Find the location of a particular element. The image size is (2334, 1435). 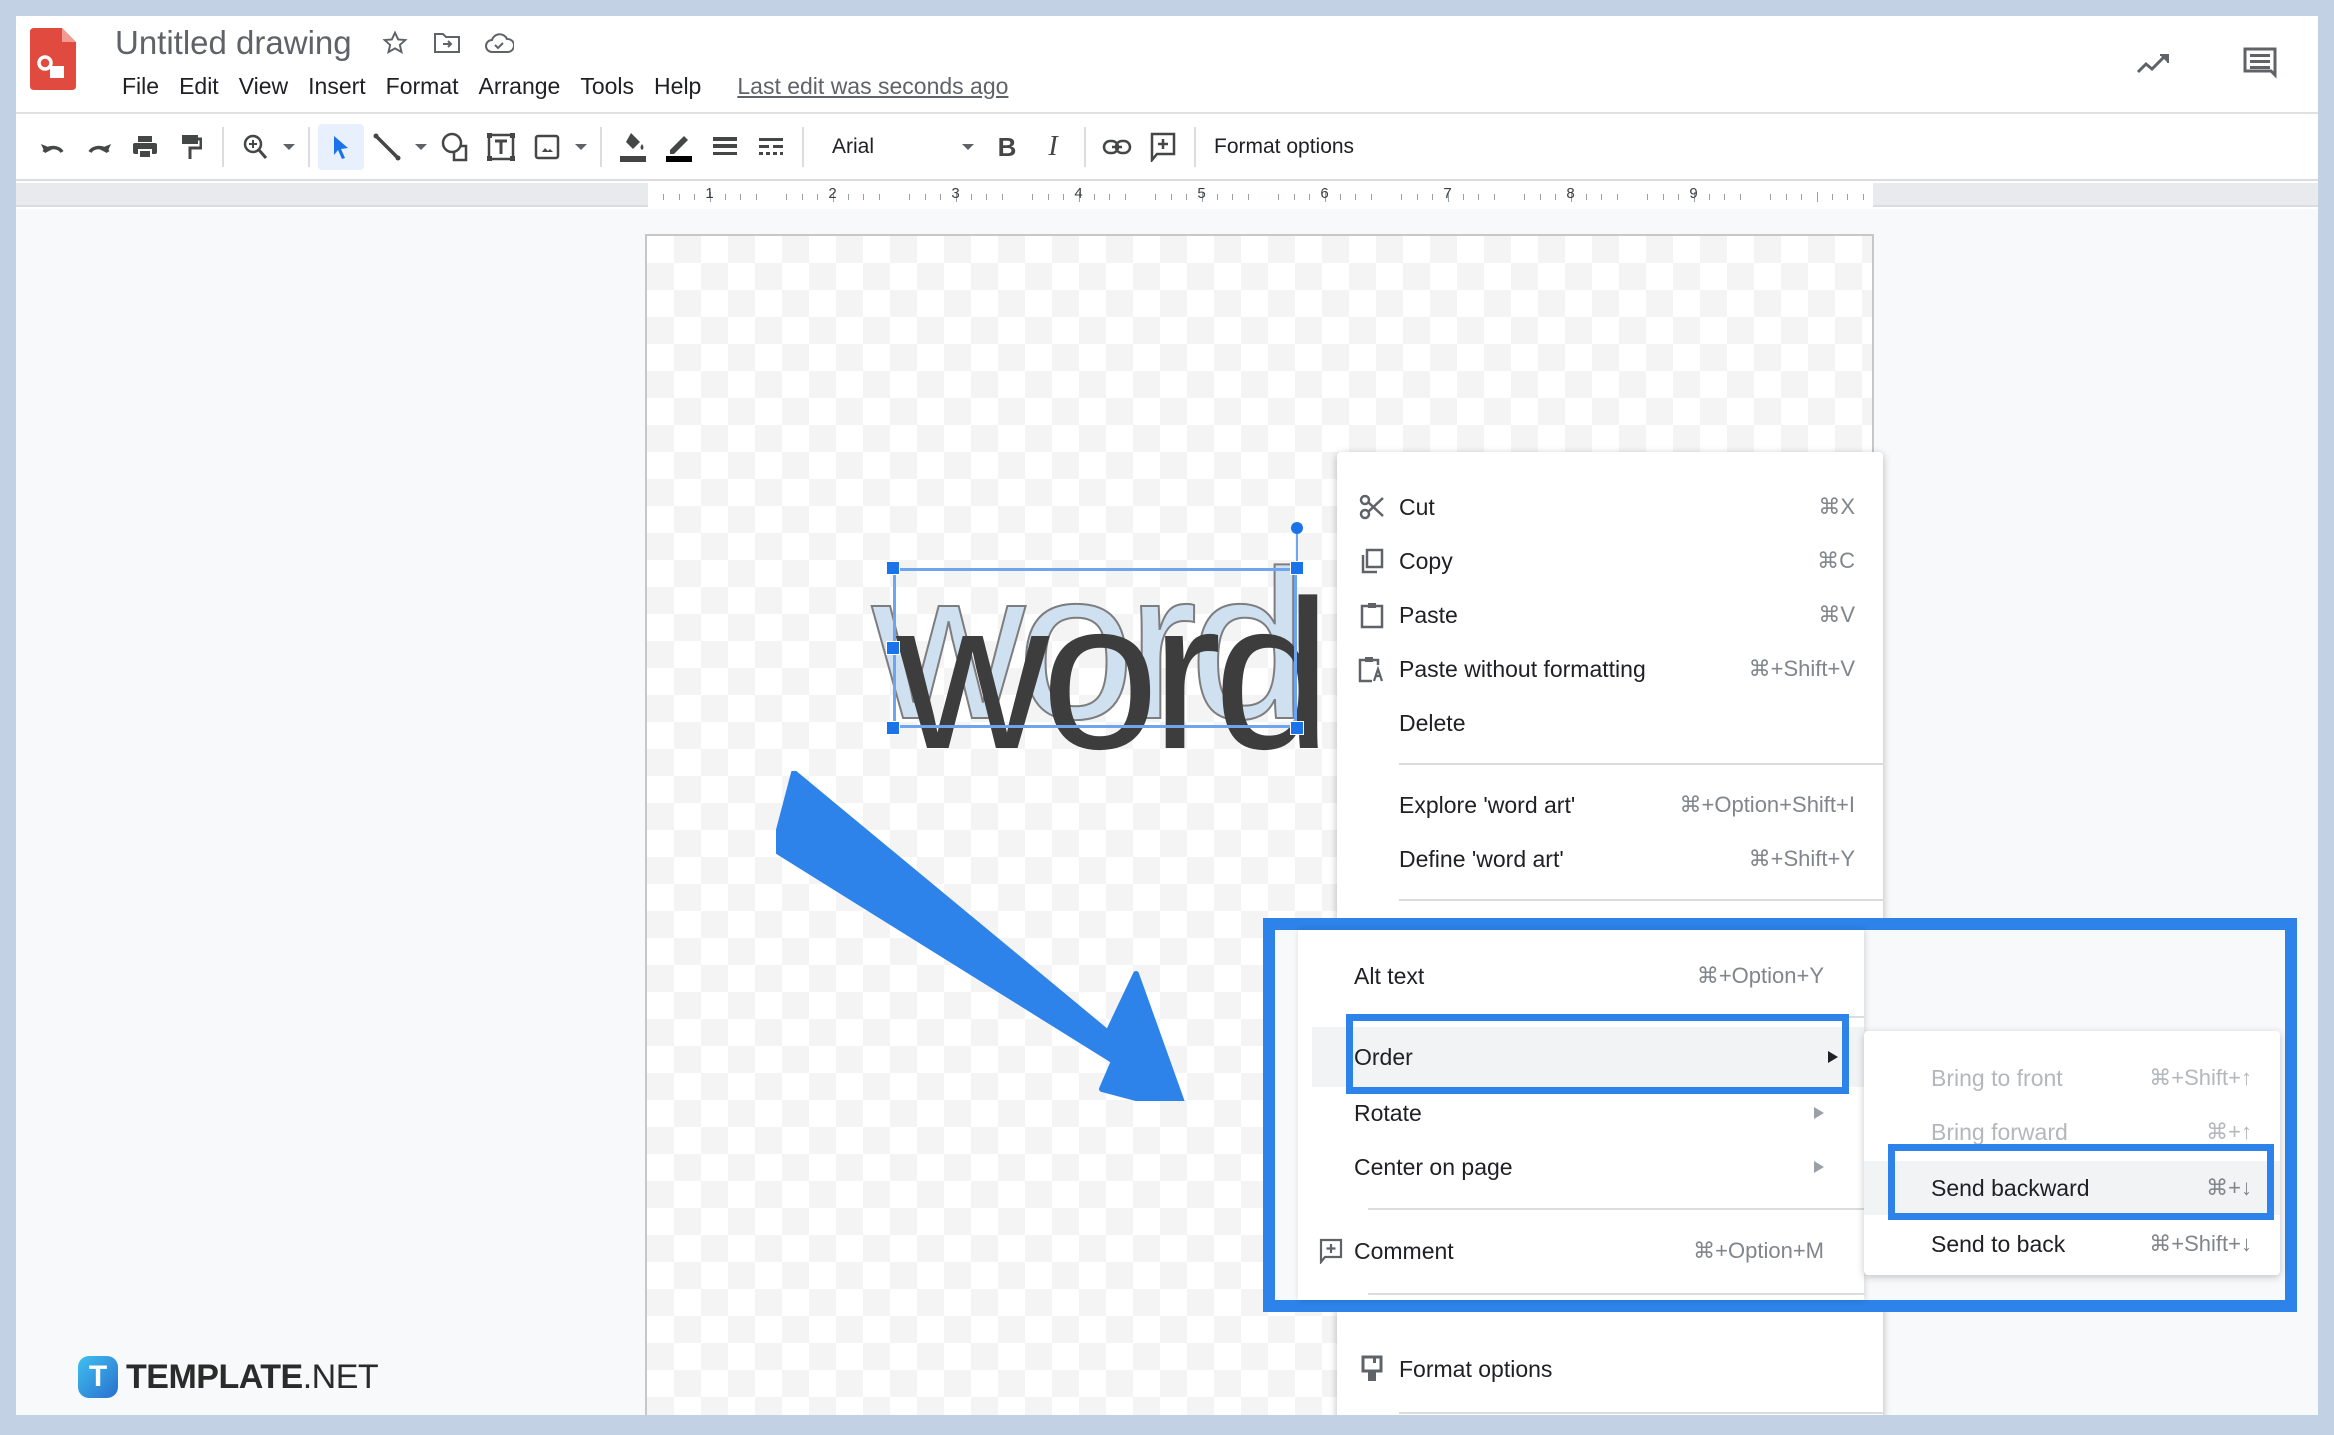

zoom-dropdown is located at coordinates (289, 147).